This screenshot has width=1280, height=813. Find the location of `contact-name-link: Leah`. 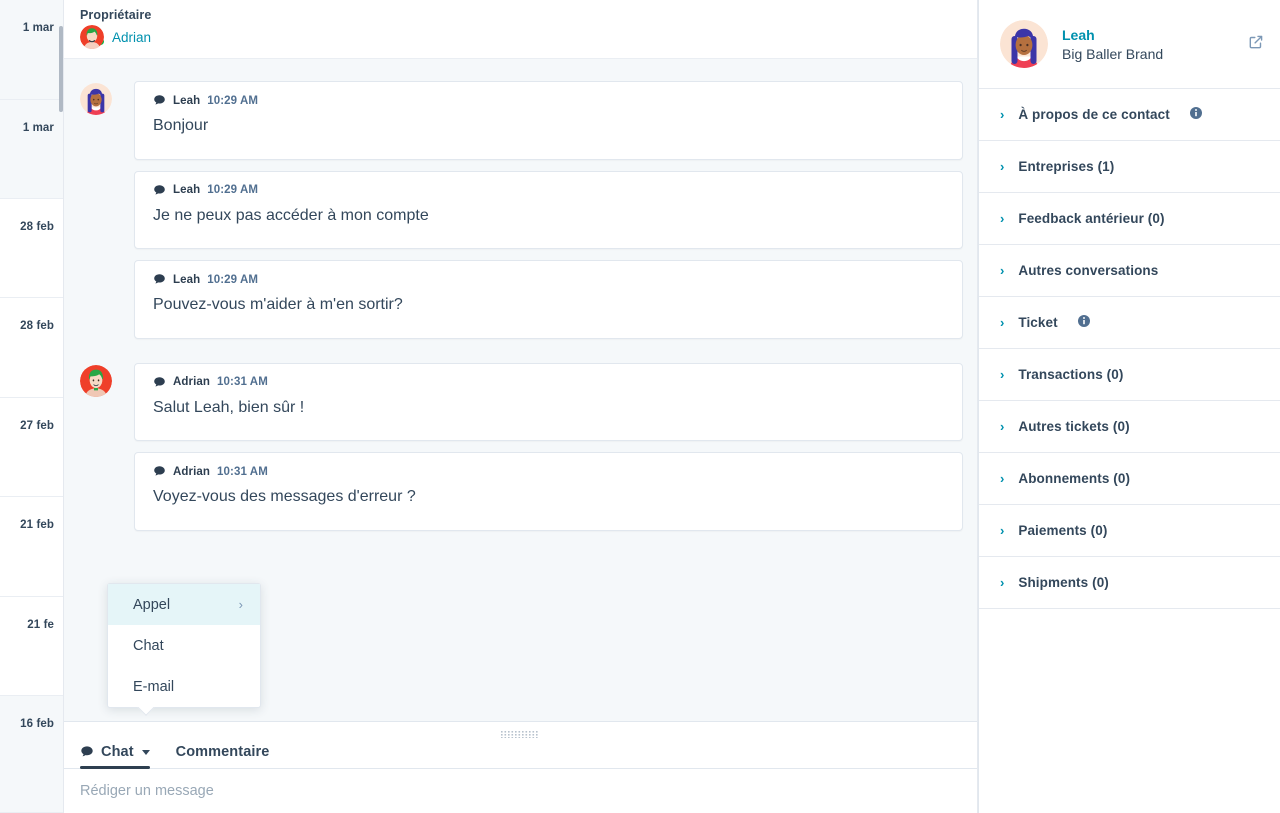

contact-name-link: Leah is located at coordinates (1148, 35).